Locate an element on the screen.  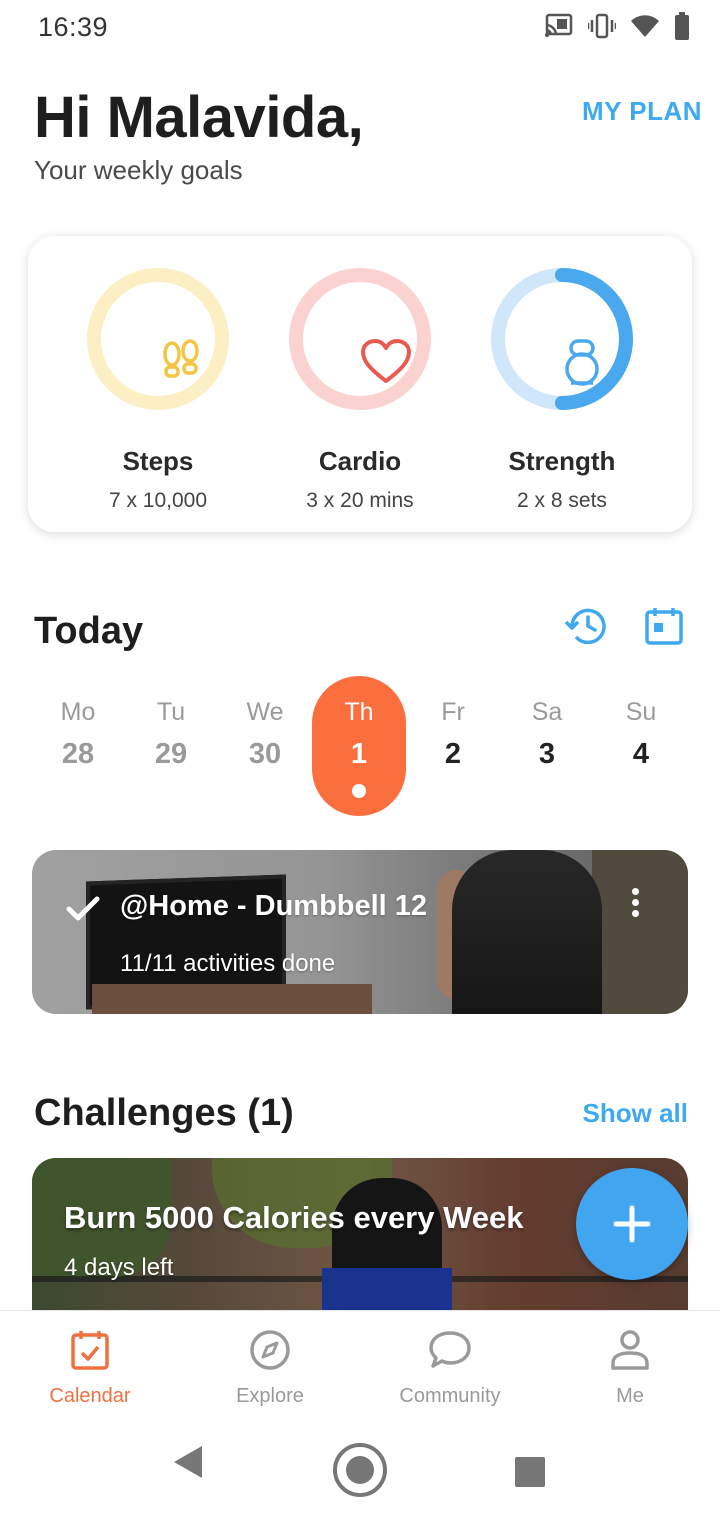
day-mo: Mo 28 is located at coordinates (78, 746).